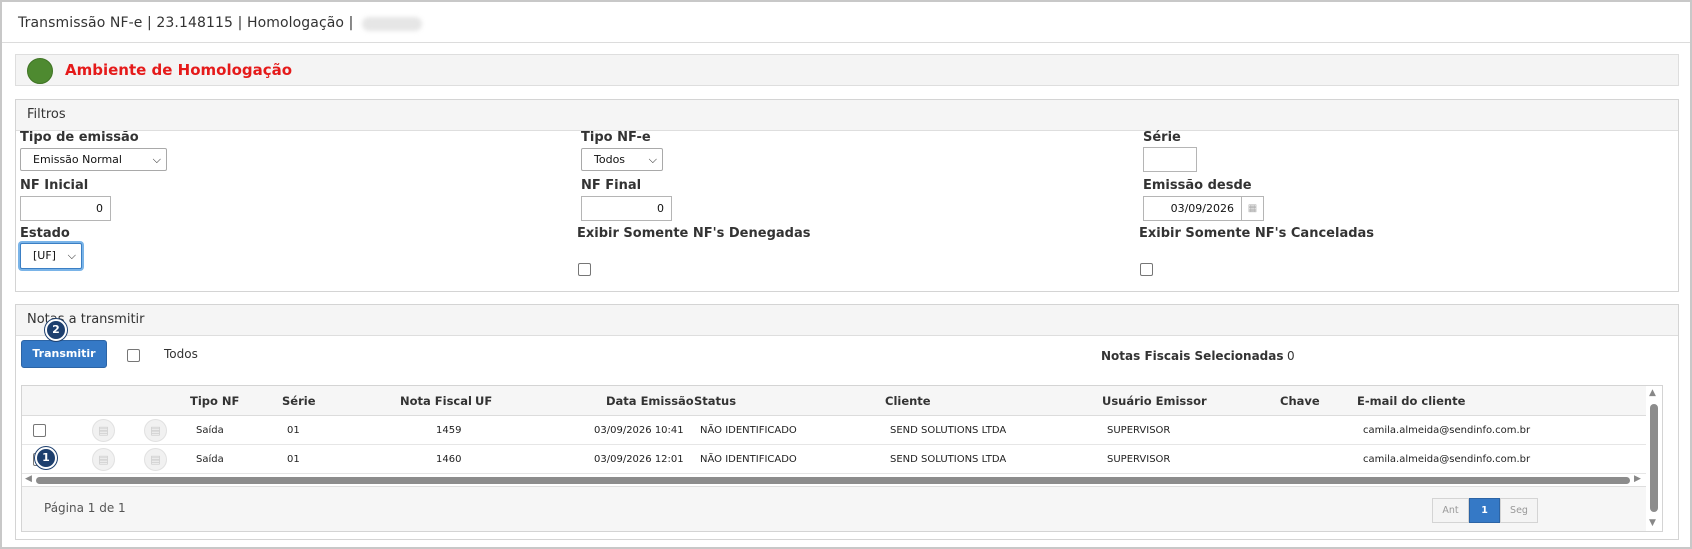  I want to click on tipo-nfe-select: Todos ⌵, so click(622, 159).